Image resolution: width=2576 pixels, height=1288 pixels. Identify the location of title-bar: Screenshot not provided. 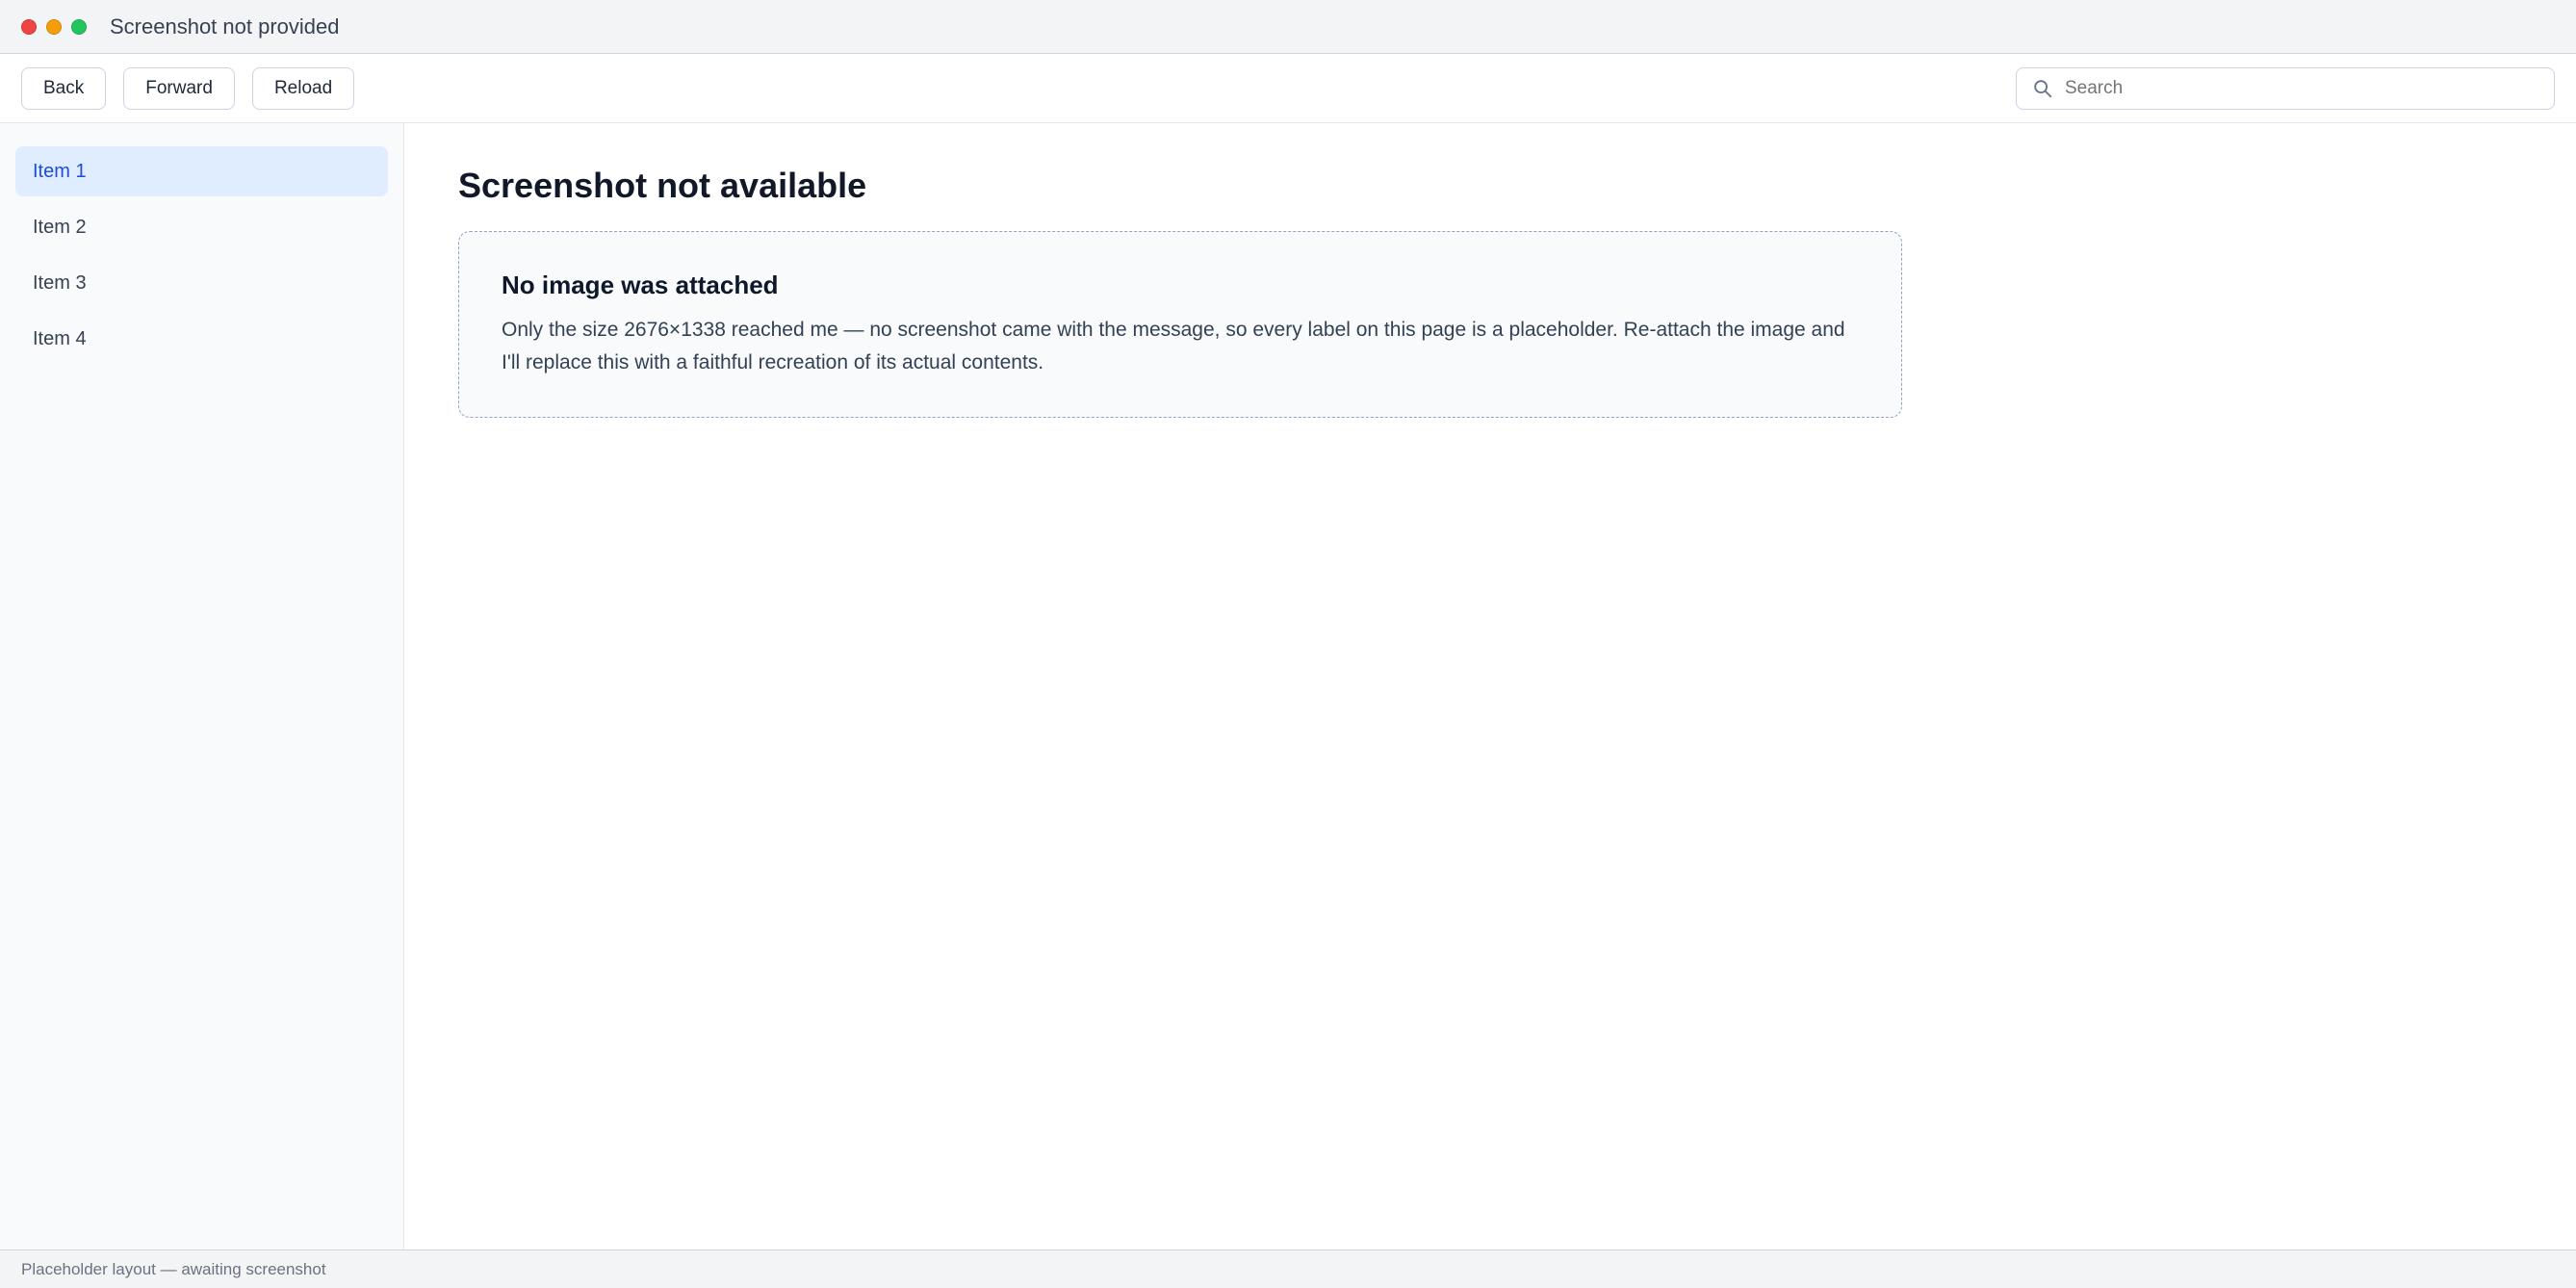
(1288, 27).